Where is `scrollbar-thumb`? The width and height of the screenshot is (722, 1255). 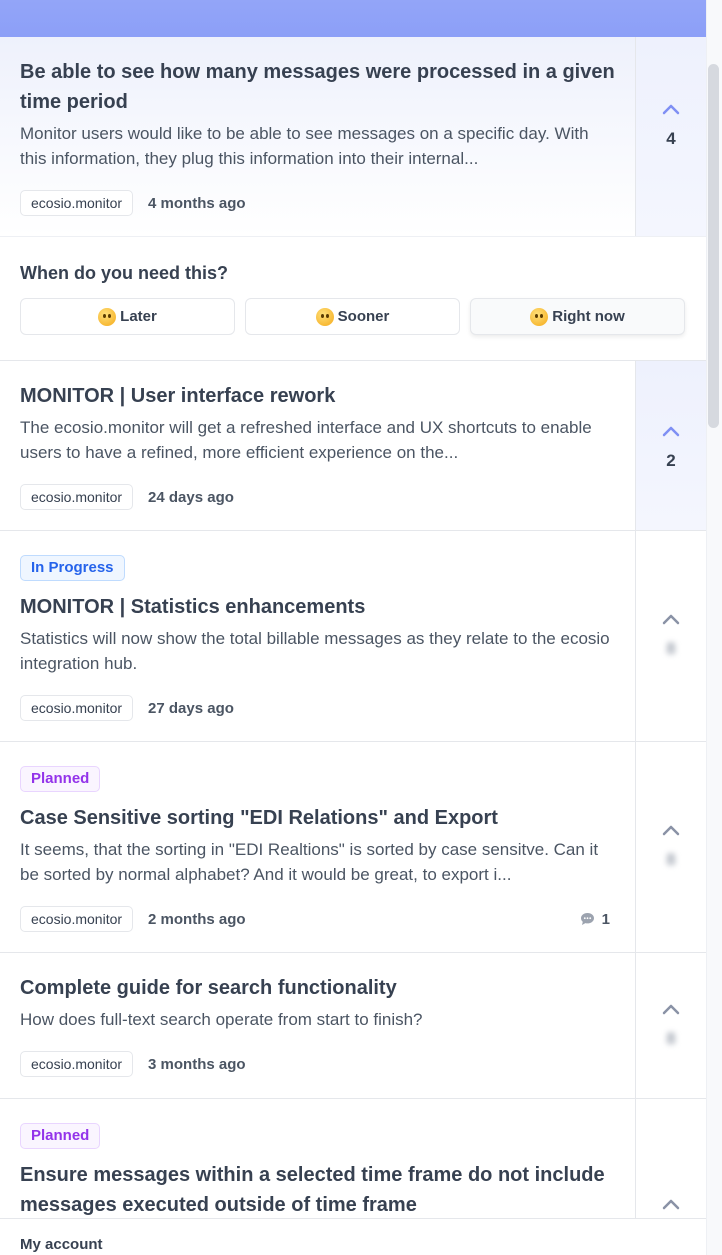
scrollbar-thumb is located at coordinates (713, 246).